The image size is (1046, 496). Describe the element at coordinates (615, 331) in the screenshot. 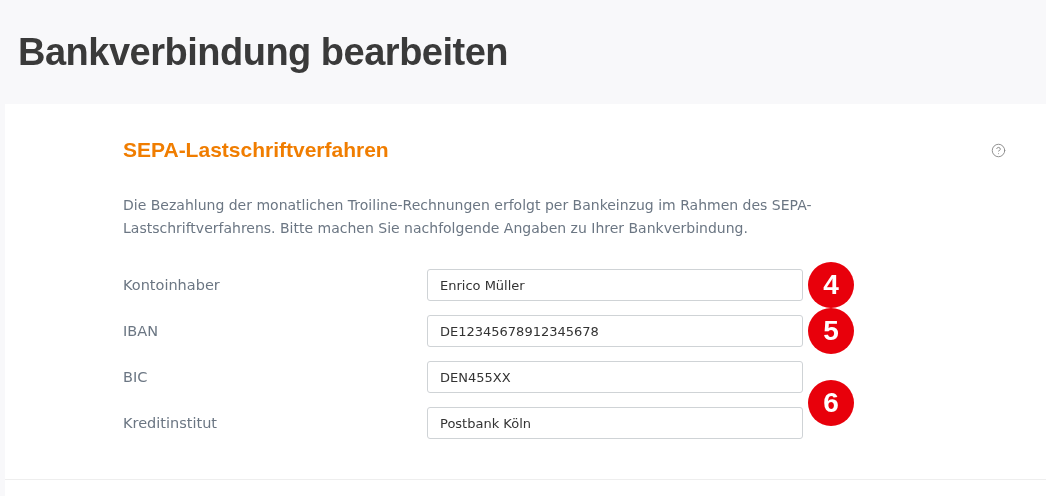

I see `text-field: DE12345678912345678` at that location.